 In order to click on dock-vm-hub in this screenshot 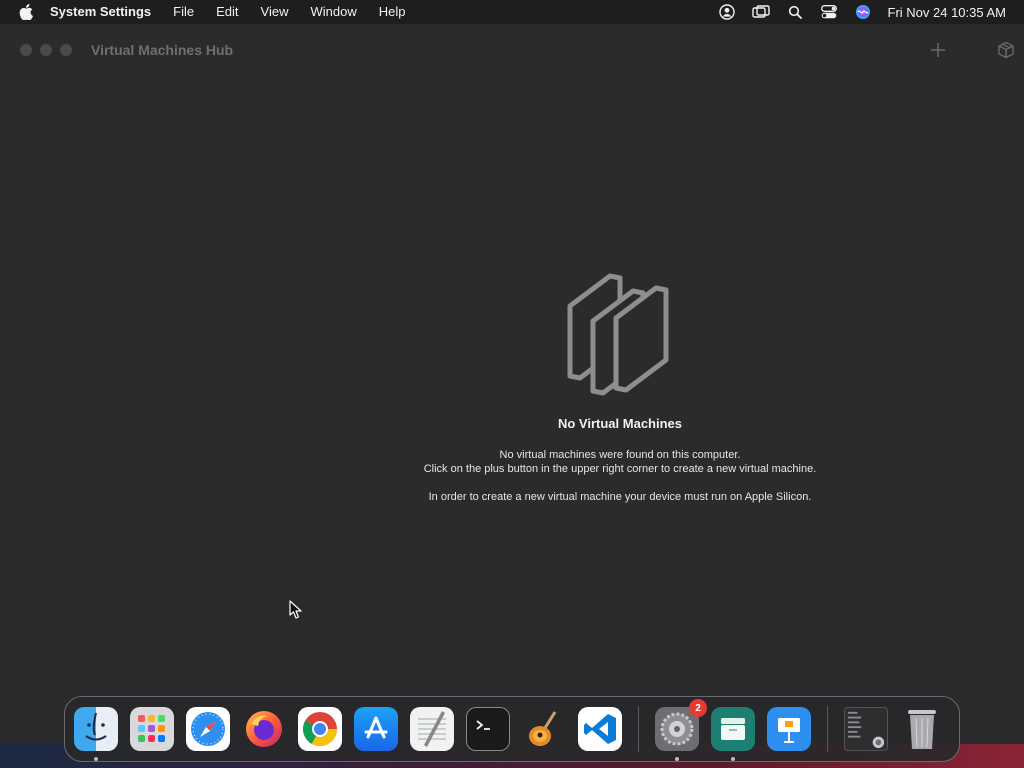, I will do `click(733, 734)`.